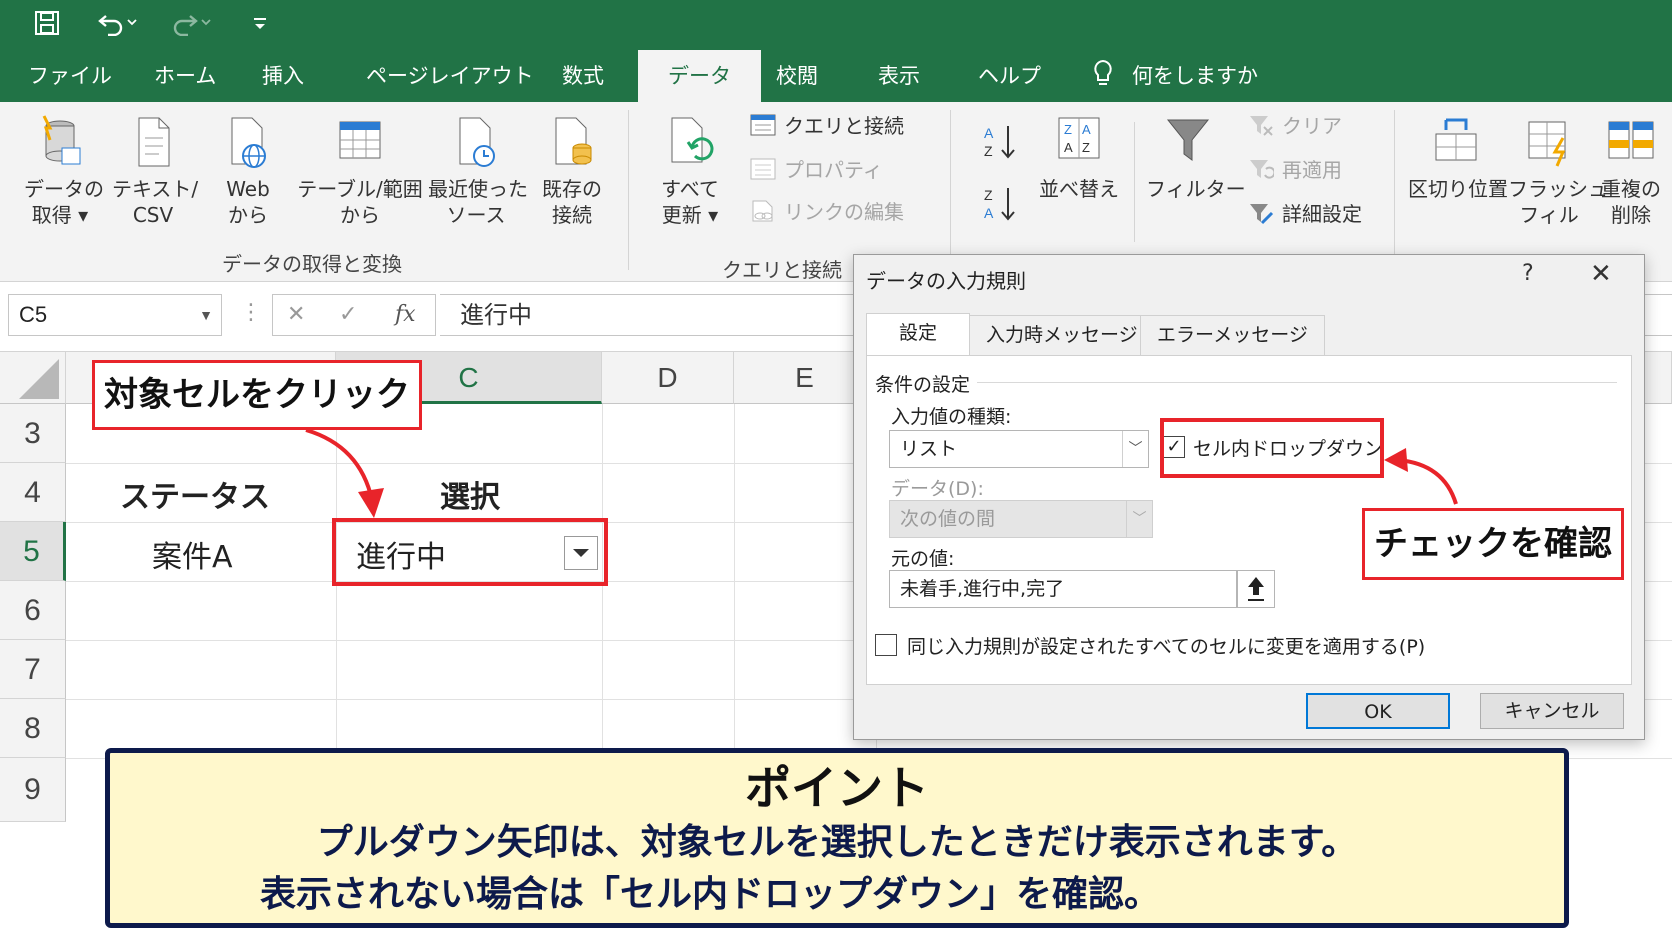 The image size is (1672, 941). I want to click on edit-links-icon, so click(762, 211).